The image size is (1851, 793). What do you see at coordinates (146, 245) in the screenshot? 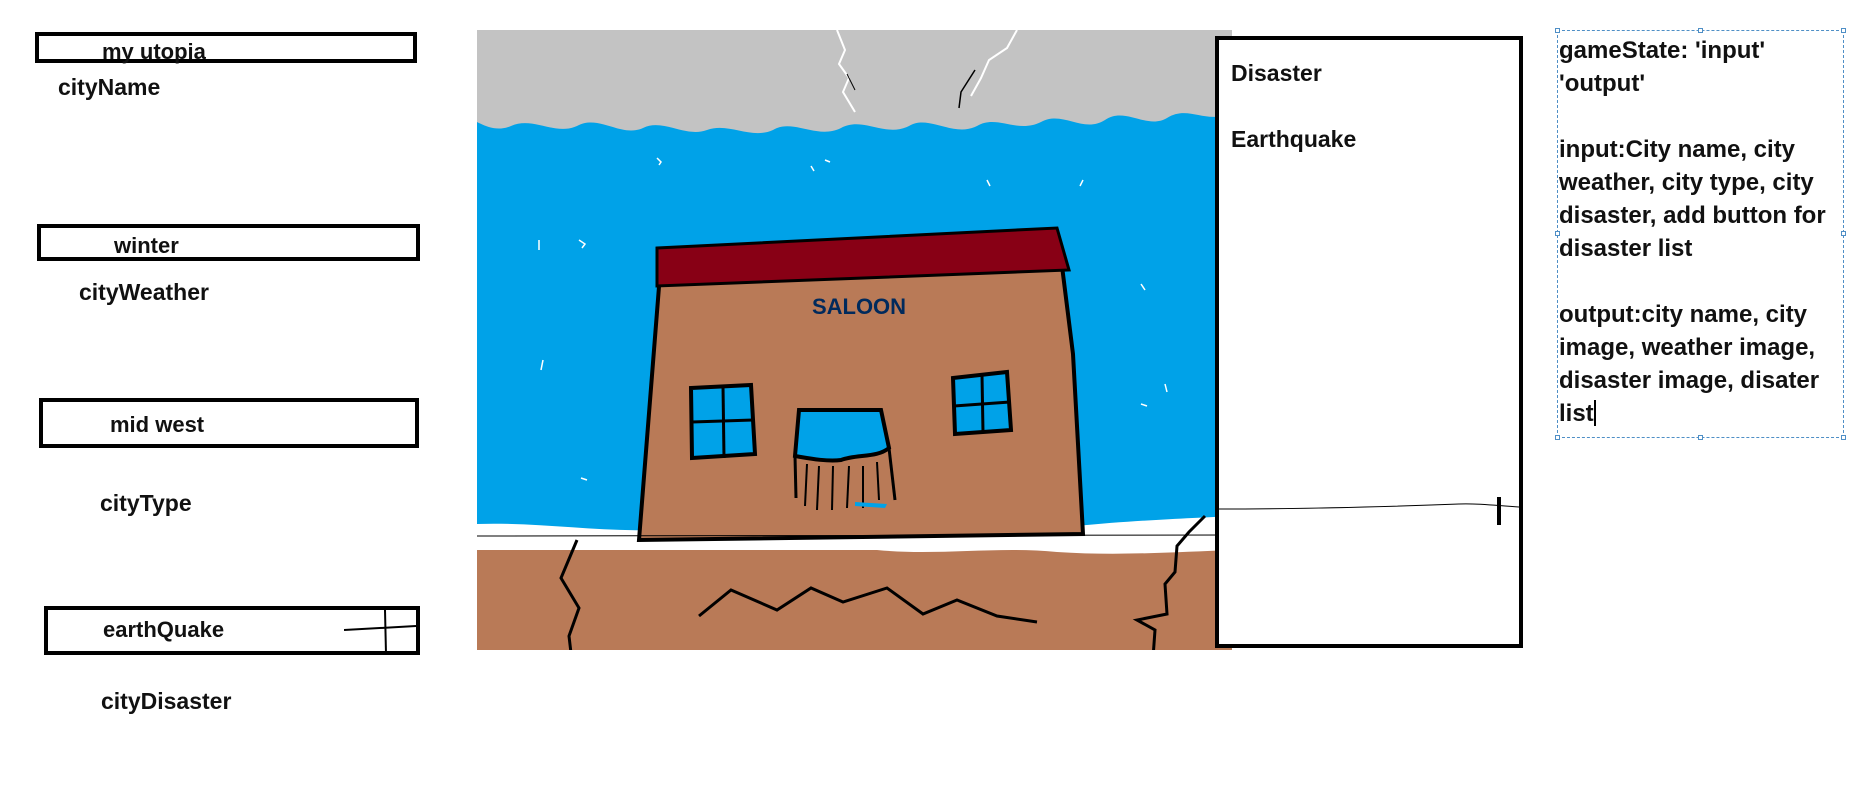
I see `city-weather-value: winter` at bounding box center [146, 245].